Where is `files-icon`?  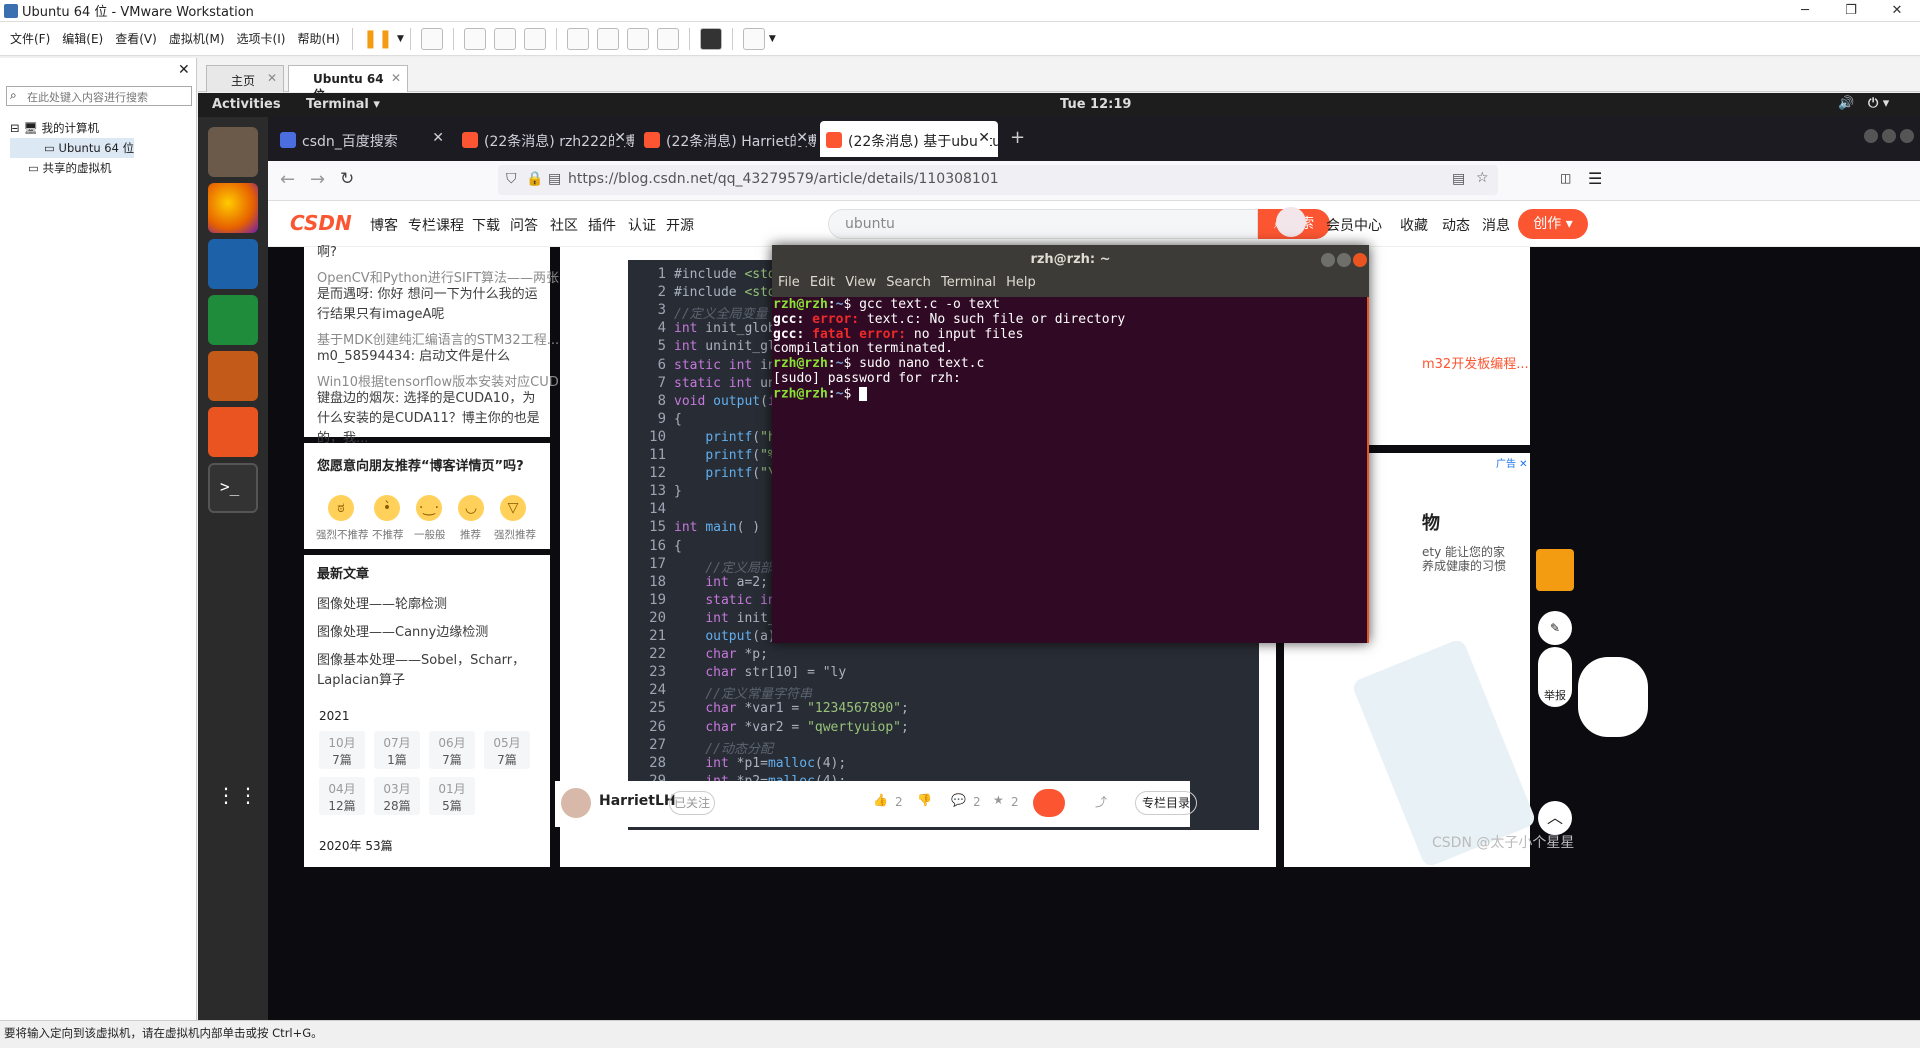 files-icon is located at coordinates (233, 152).